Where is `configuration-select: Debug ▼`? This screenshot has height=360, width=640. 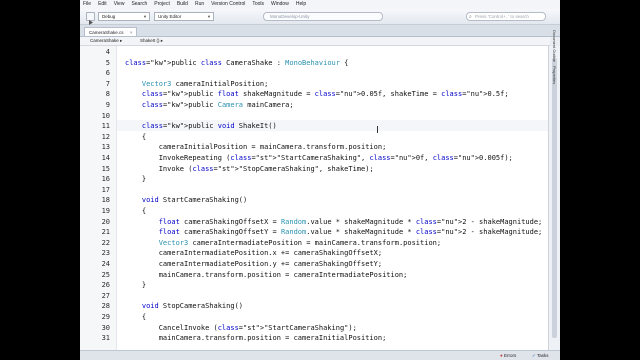
configuration-select: Debug ▼ is located at coordinates (124, 16).